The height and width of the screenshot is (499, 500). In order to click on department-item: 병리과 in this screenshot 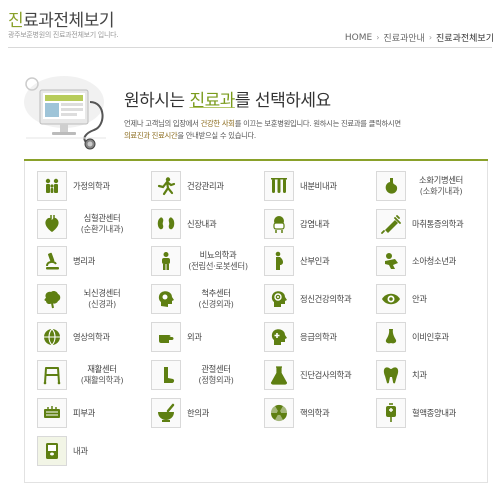, I will do `click(66, 261)`.